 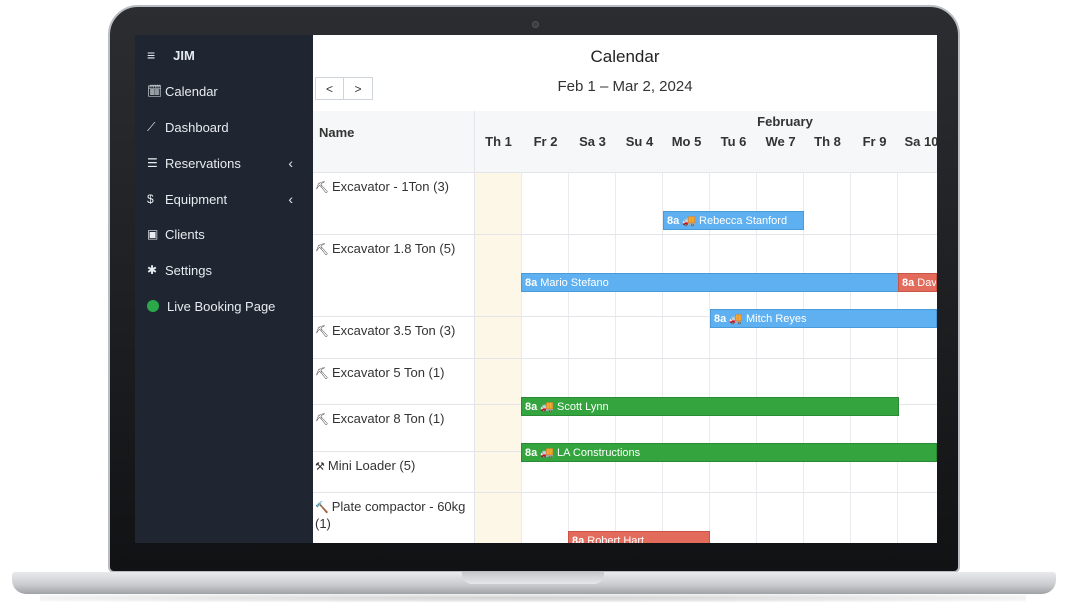 What do you see at coordinates (776, 319) in the screenshot?
I see `event-label: Mitch Reyes` at bounding box center [776, 319].